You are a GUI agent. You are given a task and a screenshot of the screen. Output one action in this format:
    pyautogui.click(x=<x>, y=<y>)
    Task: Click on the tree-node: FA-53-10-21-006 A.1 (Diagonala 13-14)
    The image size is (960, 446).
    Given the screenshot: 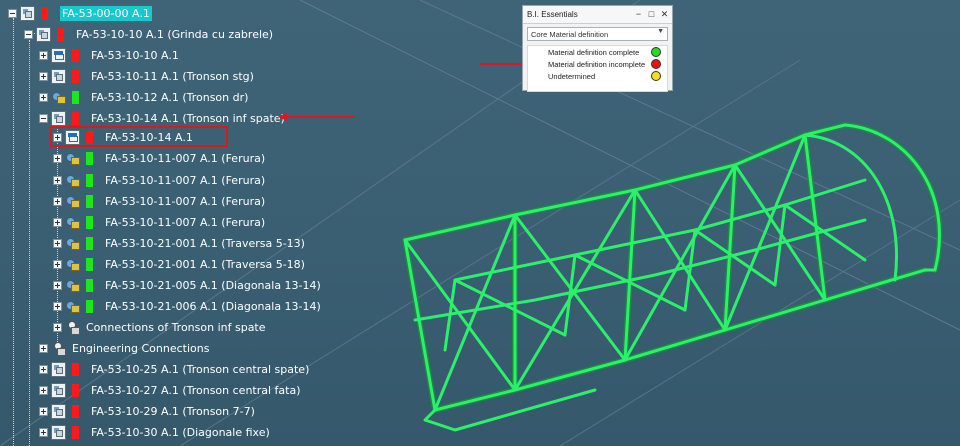 What is the action you would take?
    pyautogui.click(x=187, y=306)
    